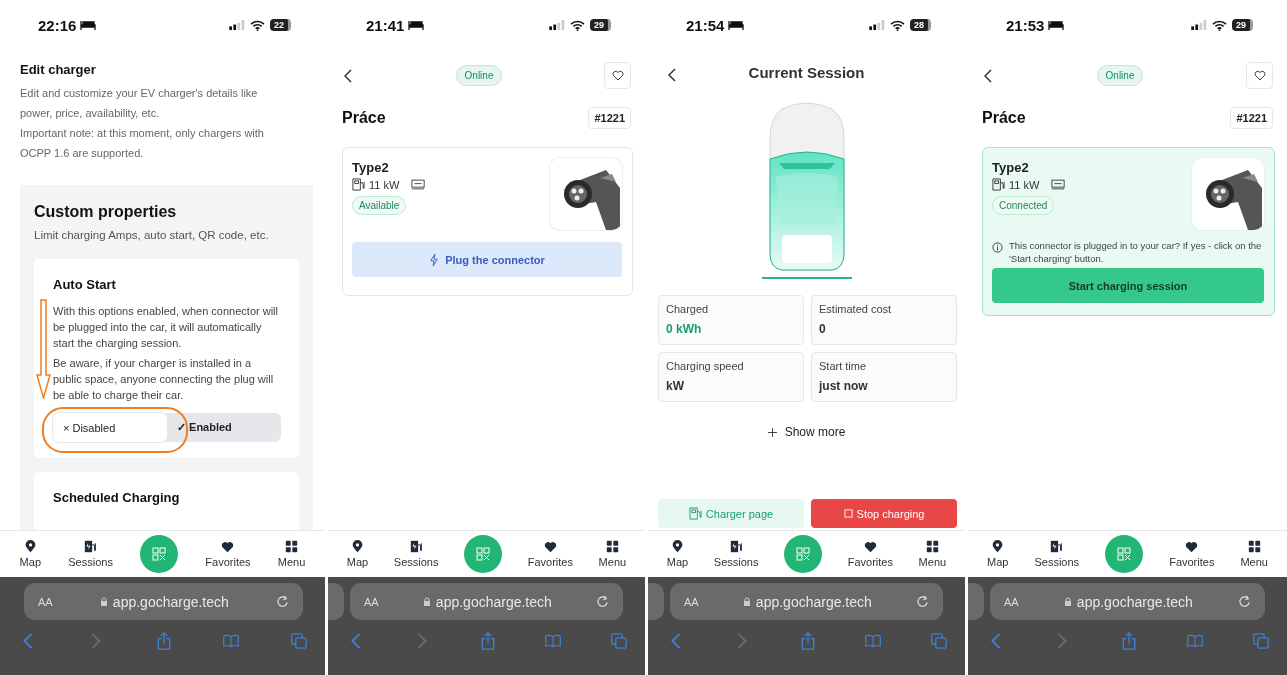  Describe the element at coordinates (224, 427) in the screenshot. I see `toggle-option: ✓ Enabled` at that location.